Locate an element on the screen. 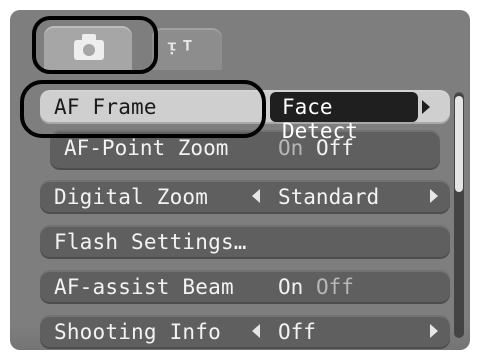  menu-item-label: Digital Zoom is located at coordinates (131, 197).